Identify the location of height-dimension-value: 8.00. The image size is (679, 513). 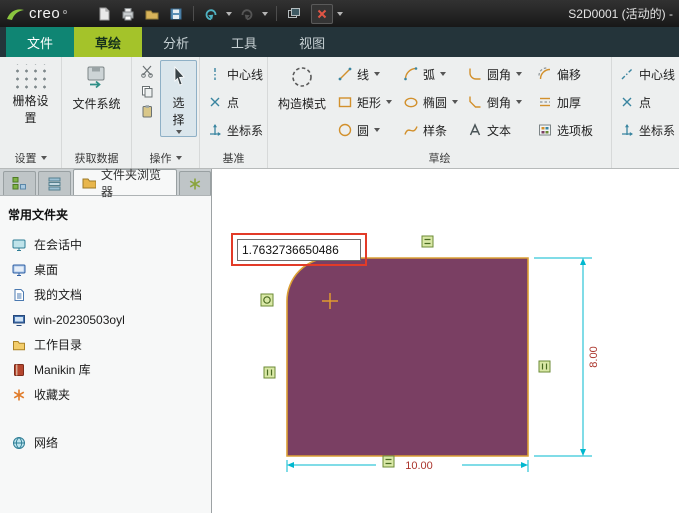
(594, 356).